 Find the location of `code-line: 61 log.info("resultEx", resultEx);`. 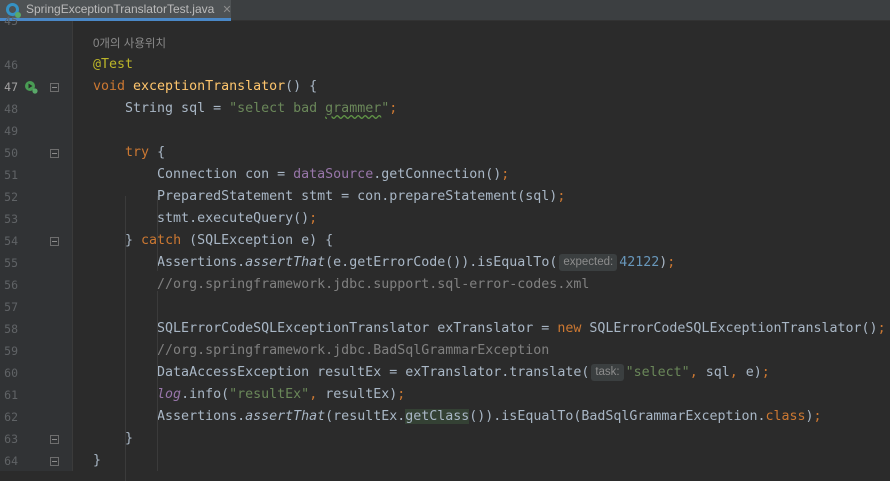

code-line: 61 log.info("resultEx", resultEx); is located at coordinates (445, 395).